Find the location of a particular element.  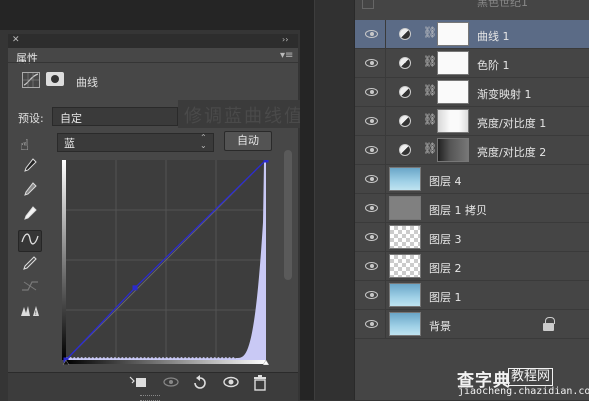

clipping-warning-icon: ! is located at coordinates (30, 315).